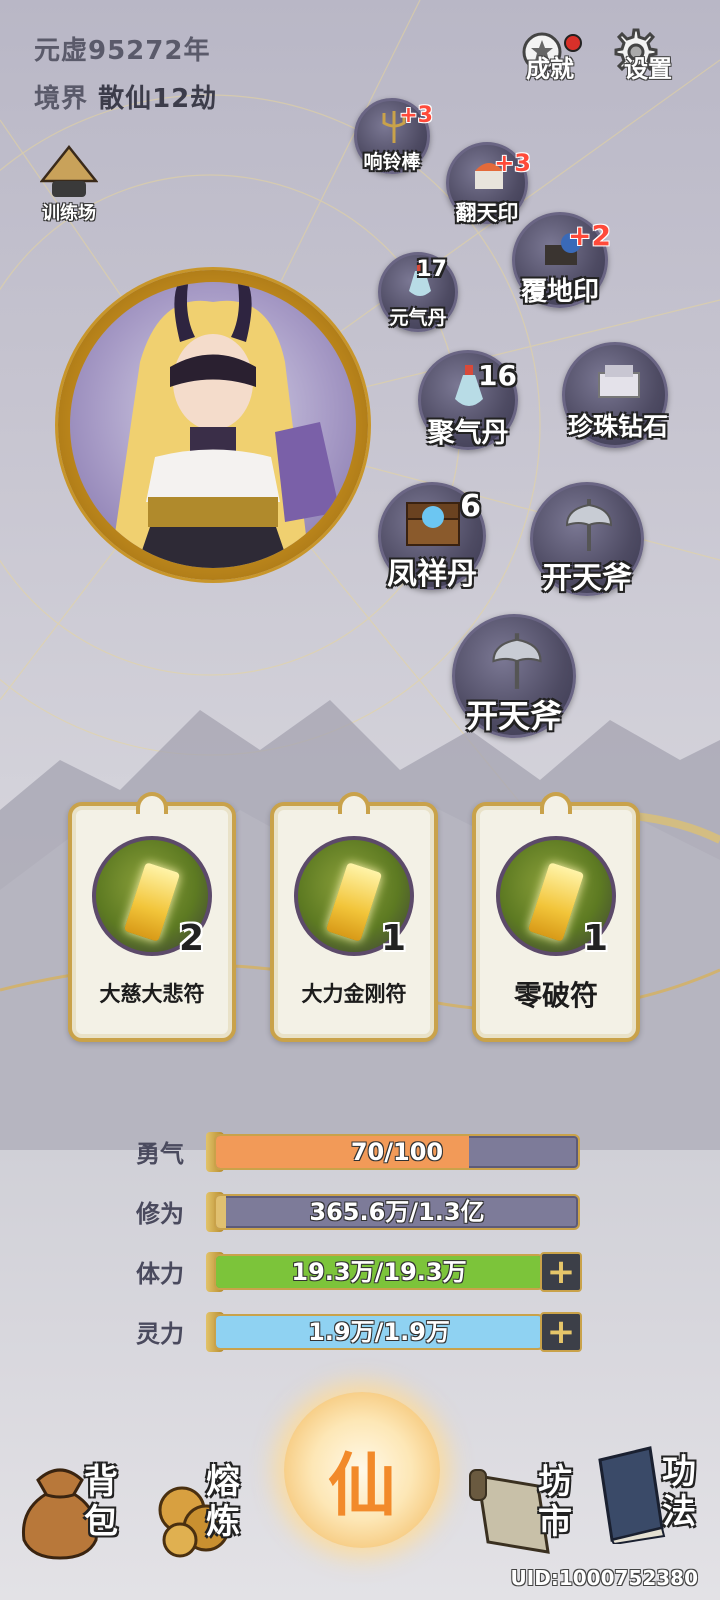  Describe the element at coordinates (69, 171) in the screenshot. I see `straw-hat-icon` at that location.